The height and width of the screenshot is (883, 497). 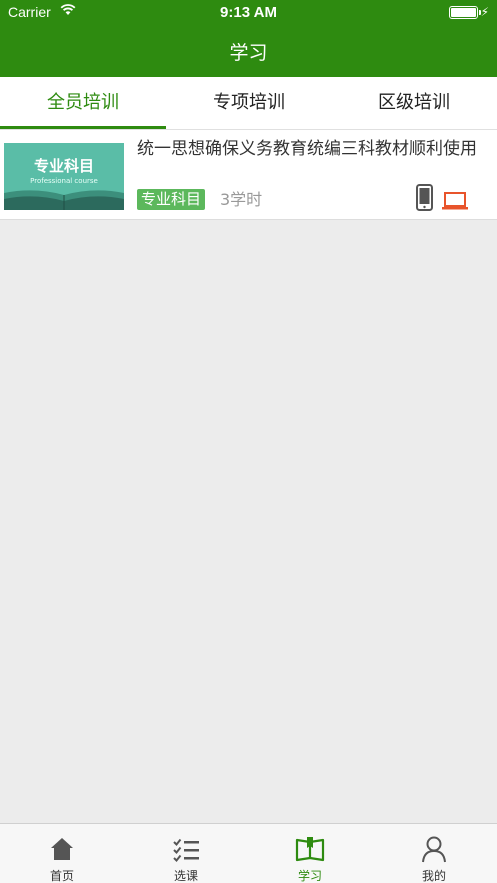 I want to click on tabbar-item-home: 首页, so click(x=62, y=853).